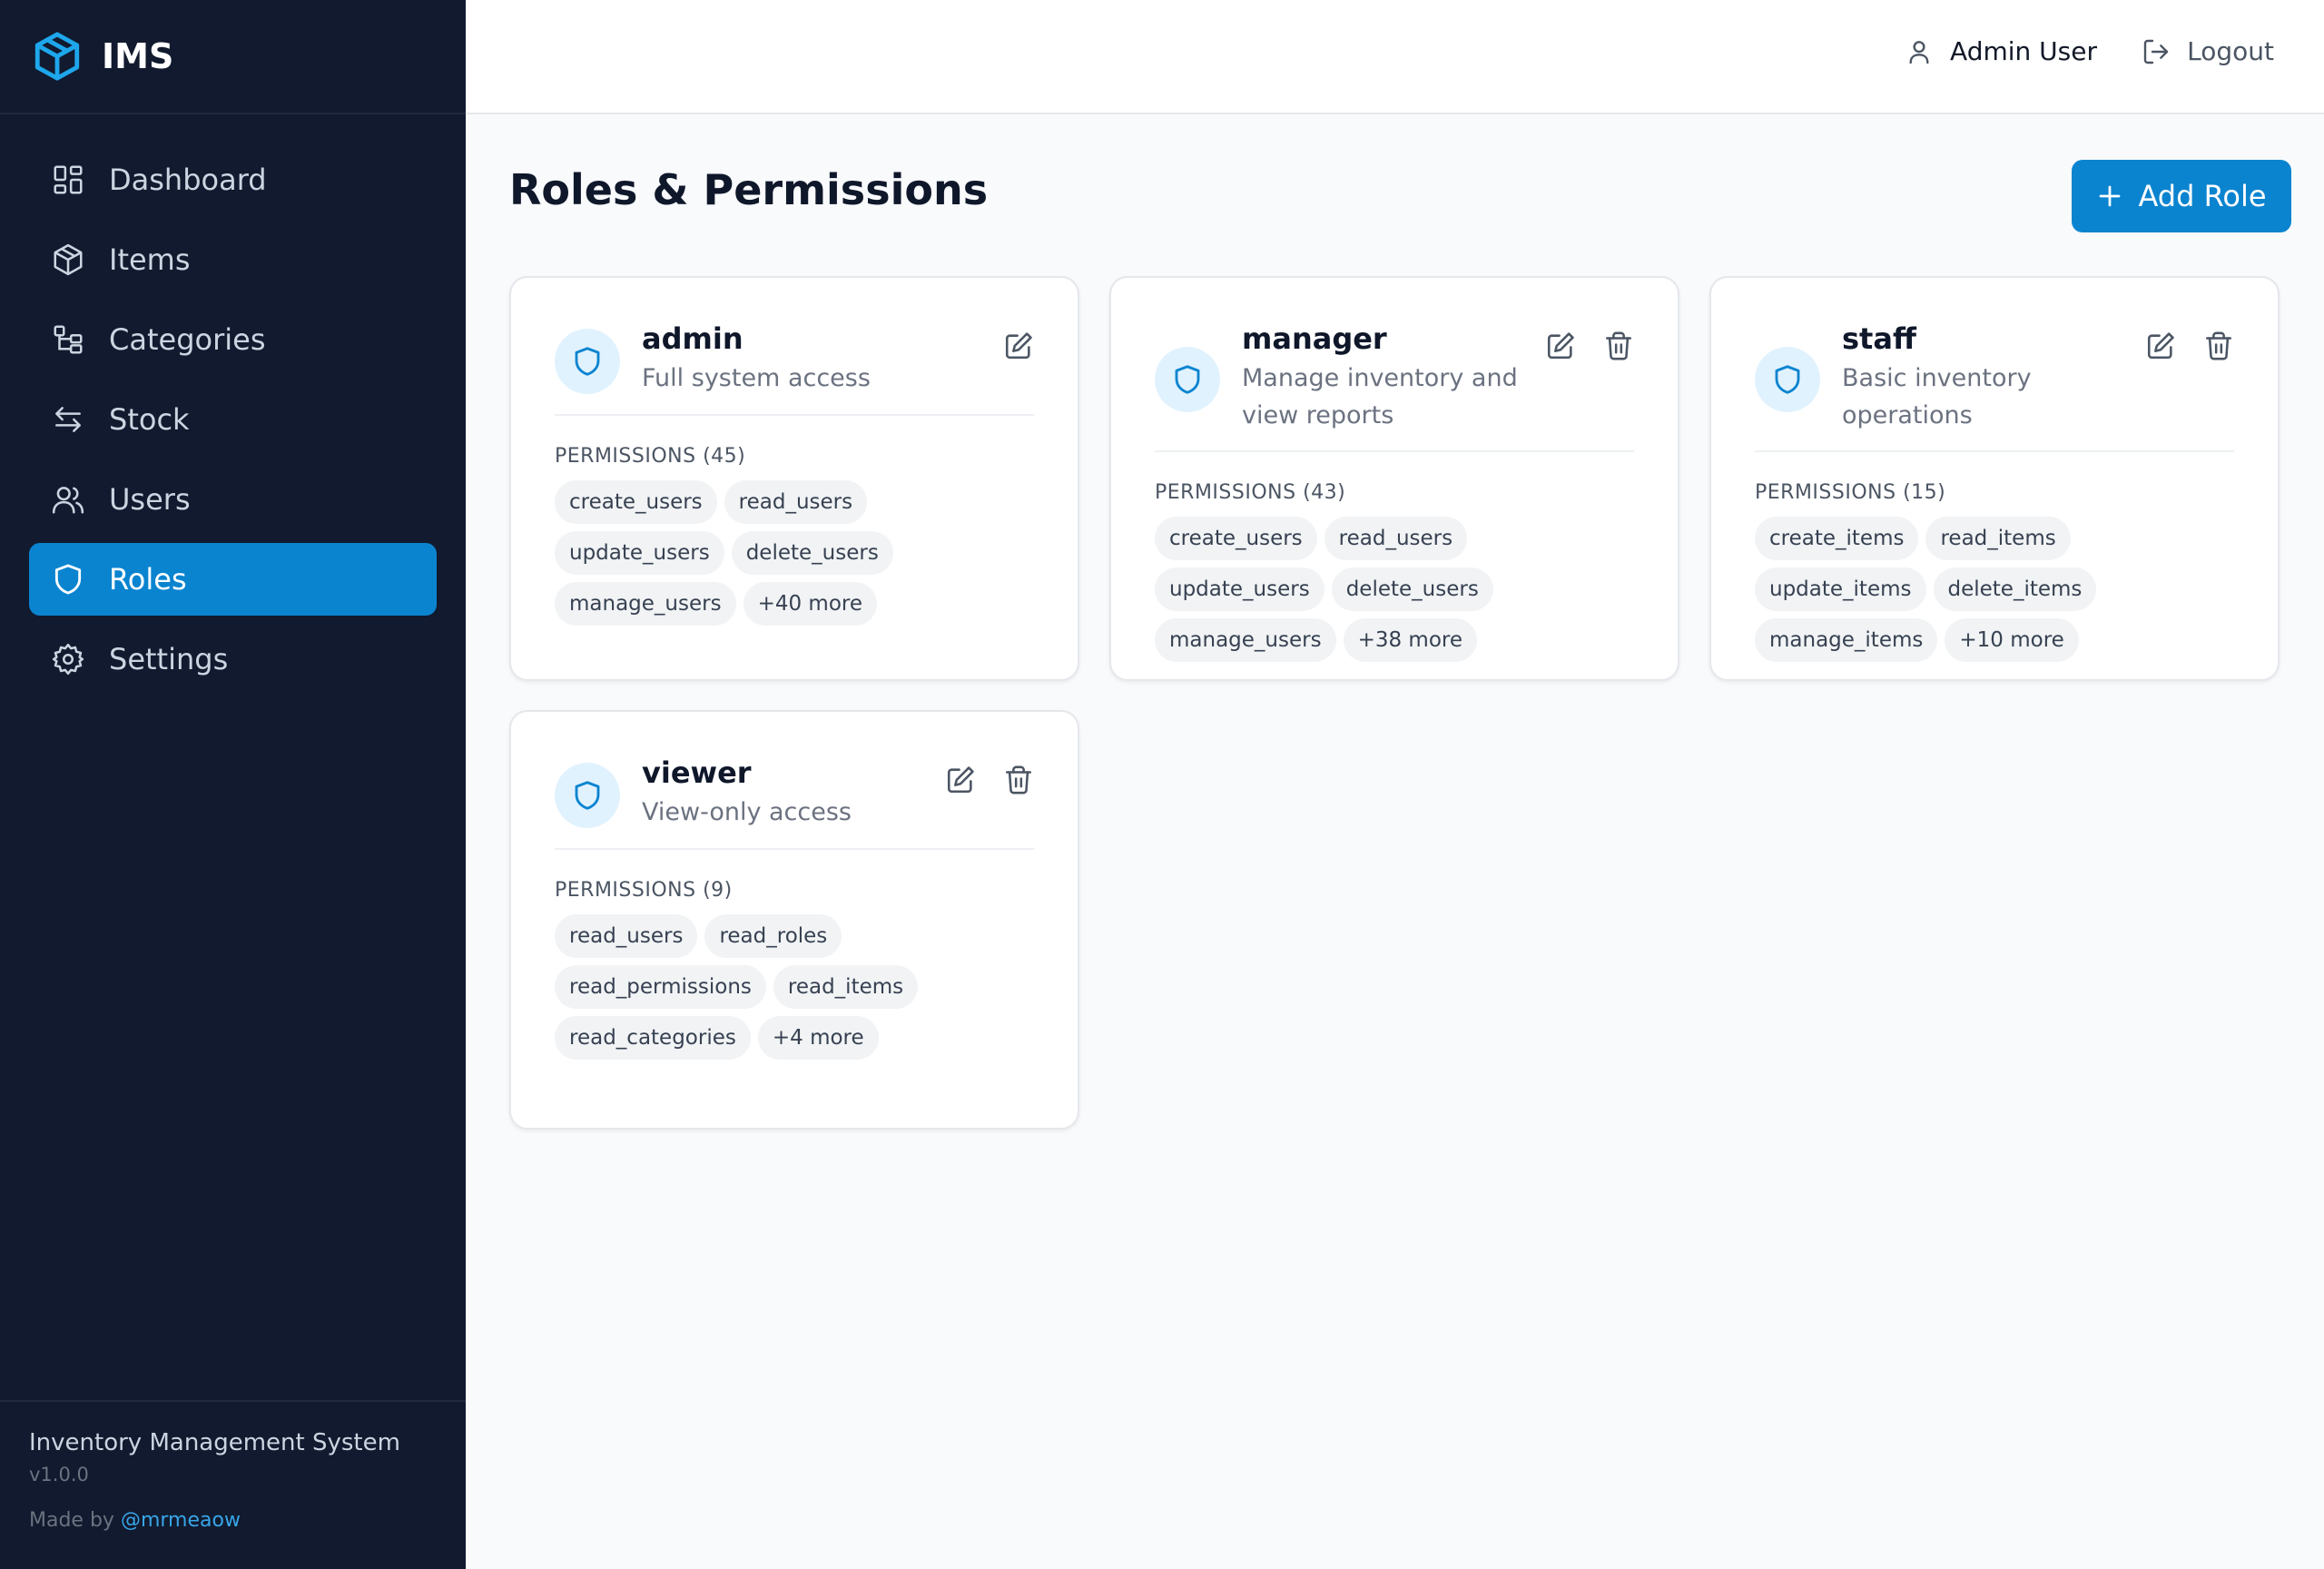 This screenshot has height=1569, width=2324. I want to click on permission-chip: read_items, so click(1998, 538).